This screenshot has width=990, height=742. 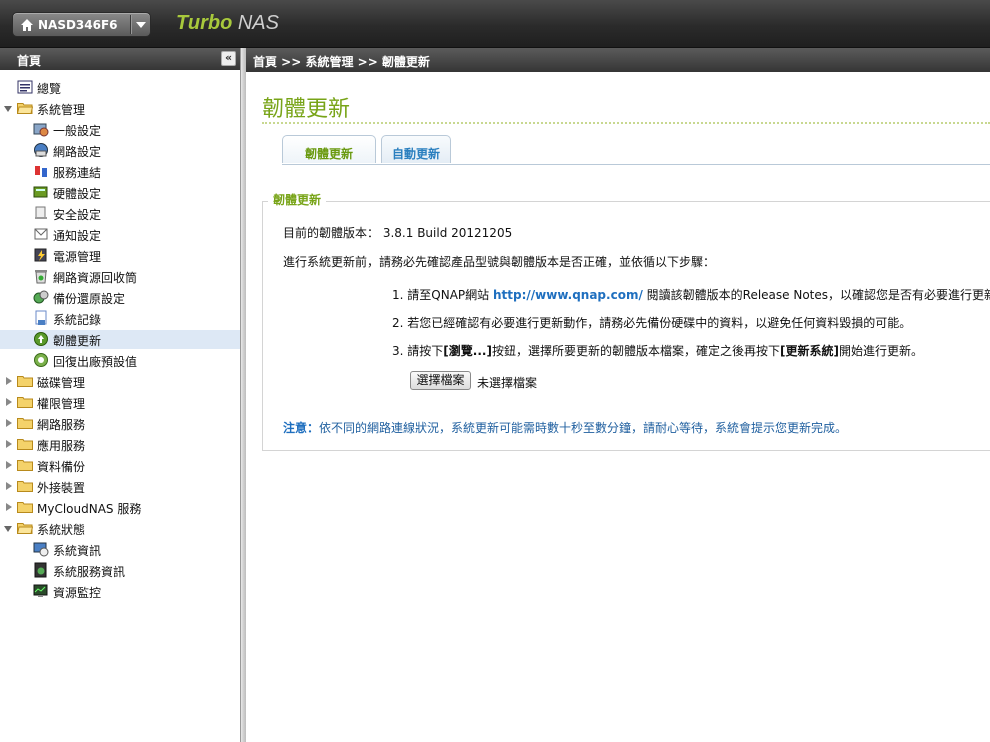 I want to click on breadcrumb: 首頁 >> 系統管理 >> 韌體更新, so click(x=618, y=60).